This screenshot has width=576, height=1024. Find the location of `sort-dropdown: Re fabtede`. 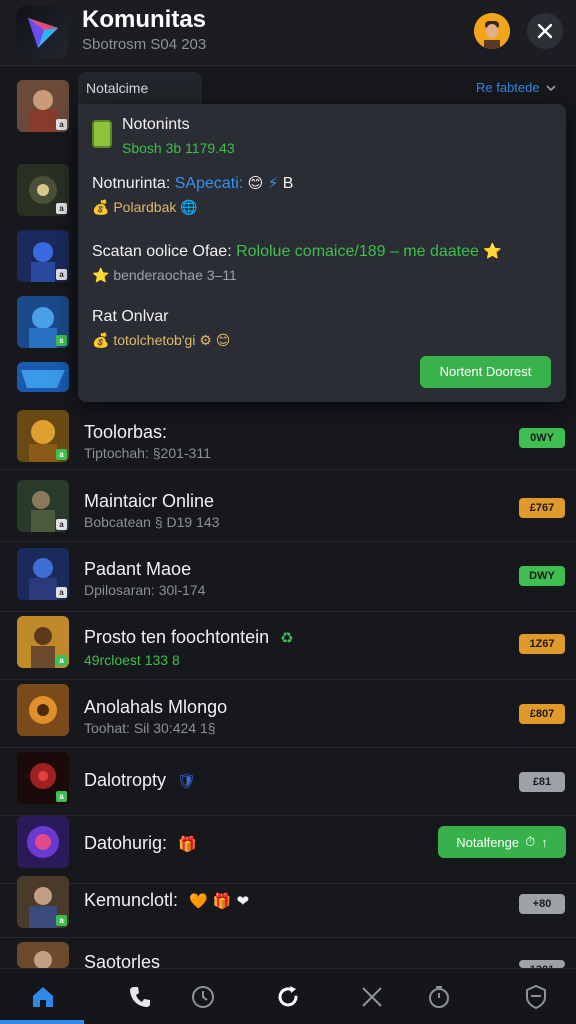

sort-dropdown: Re fabtede is located at coordinates (516, 87).